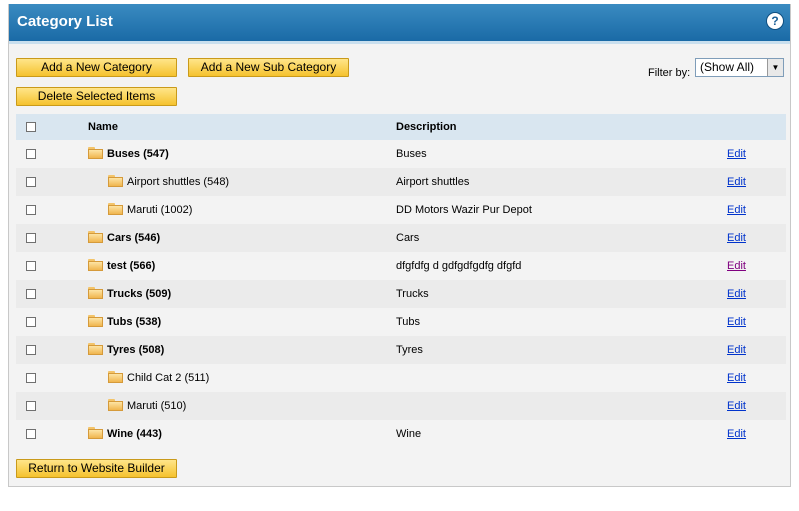 The width and height of the screenshot is (799, 511). What do you see at coordinates (399, 24) in the screenshot?
I see `title-bar: Category List ?` at bounding box center [399, 24].